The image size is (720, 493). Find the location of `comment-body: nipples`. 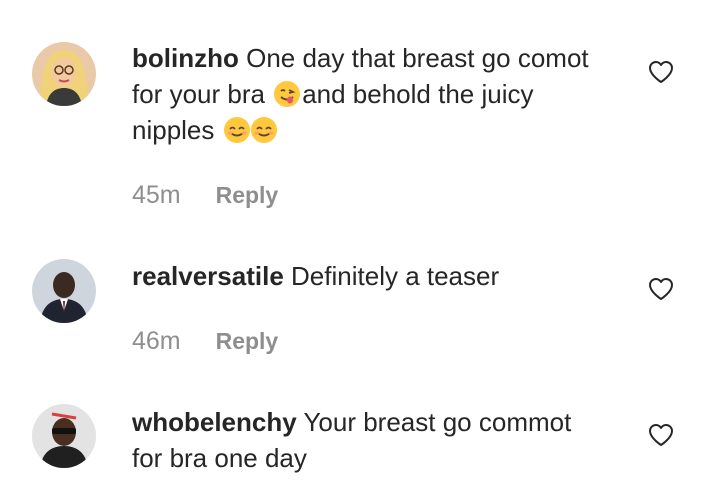

comment-body: nipples is located at coordinates (173, 130).